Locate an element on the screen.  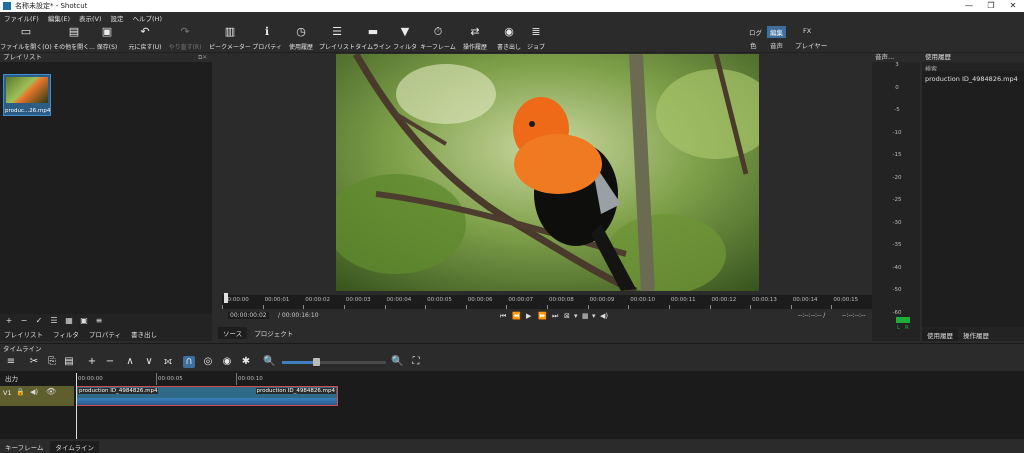
clip-label-end: production ID_4984826.mp4 is located at coordinates (295, 391).